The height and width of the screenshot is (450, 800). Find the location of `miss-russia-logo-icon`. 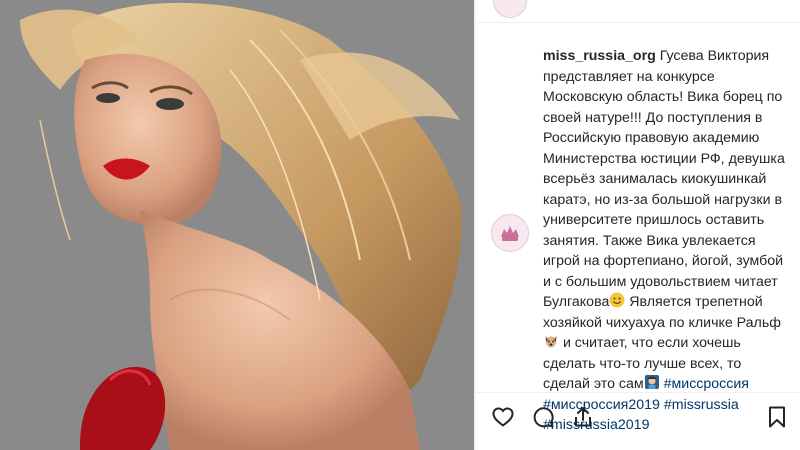

miss-russia-logo-icon is located at coordinates (510, 233).